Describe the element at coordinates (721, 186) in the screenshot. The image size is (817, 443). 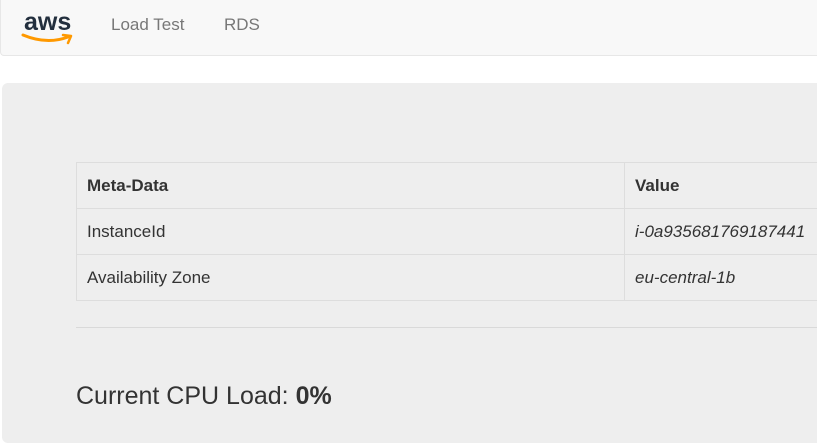
I see `column-header-value: Value` at that location.